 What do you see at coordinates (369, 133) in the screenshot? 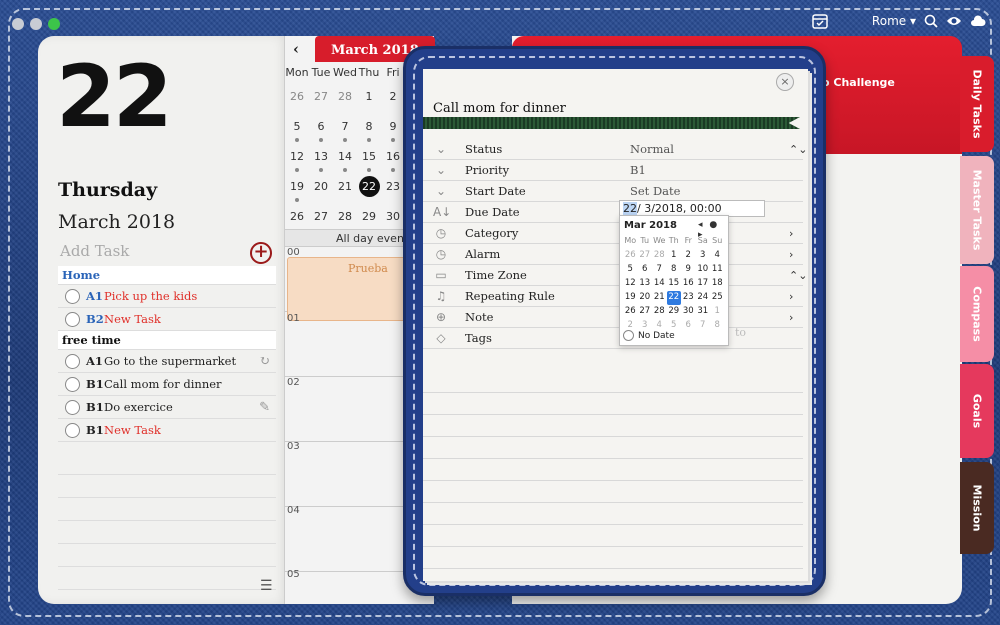
I see `calendar-day: 8` at bounding box center [369, 133].